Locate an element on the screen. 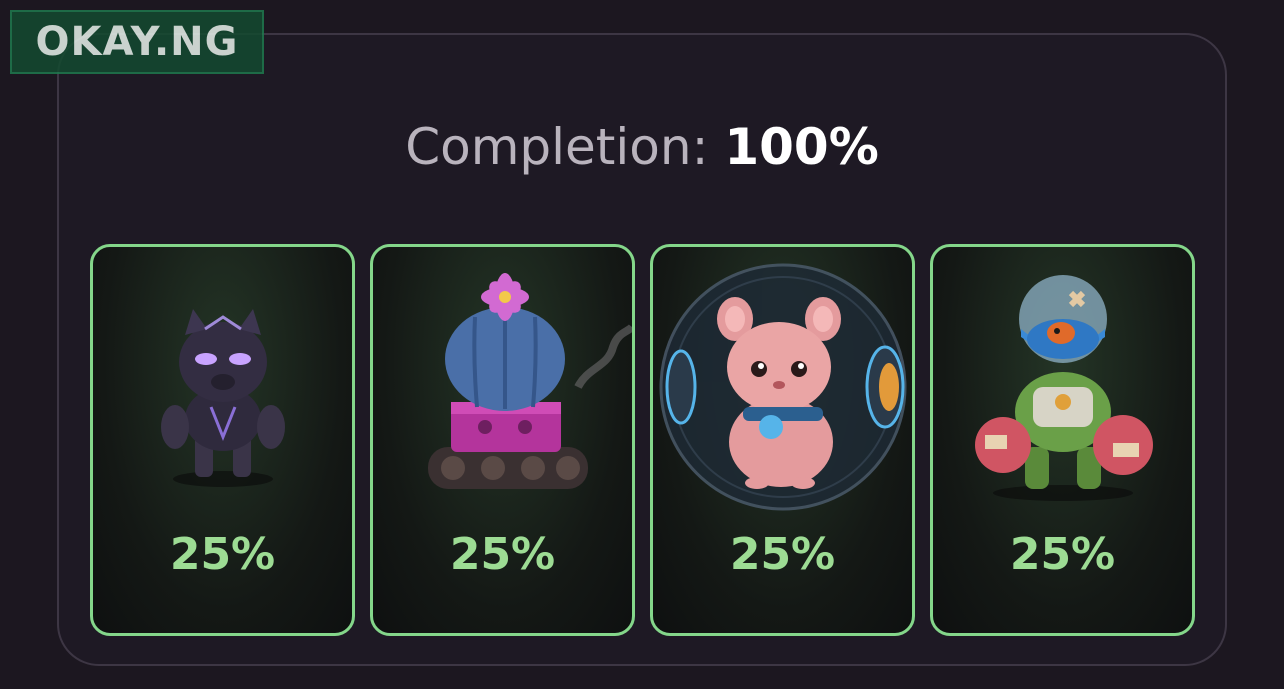 Image resolution: width=1284 pixels, height=689 pixels. completion-title: Completion: 100% is located at coordinates (642, 147).